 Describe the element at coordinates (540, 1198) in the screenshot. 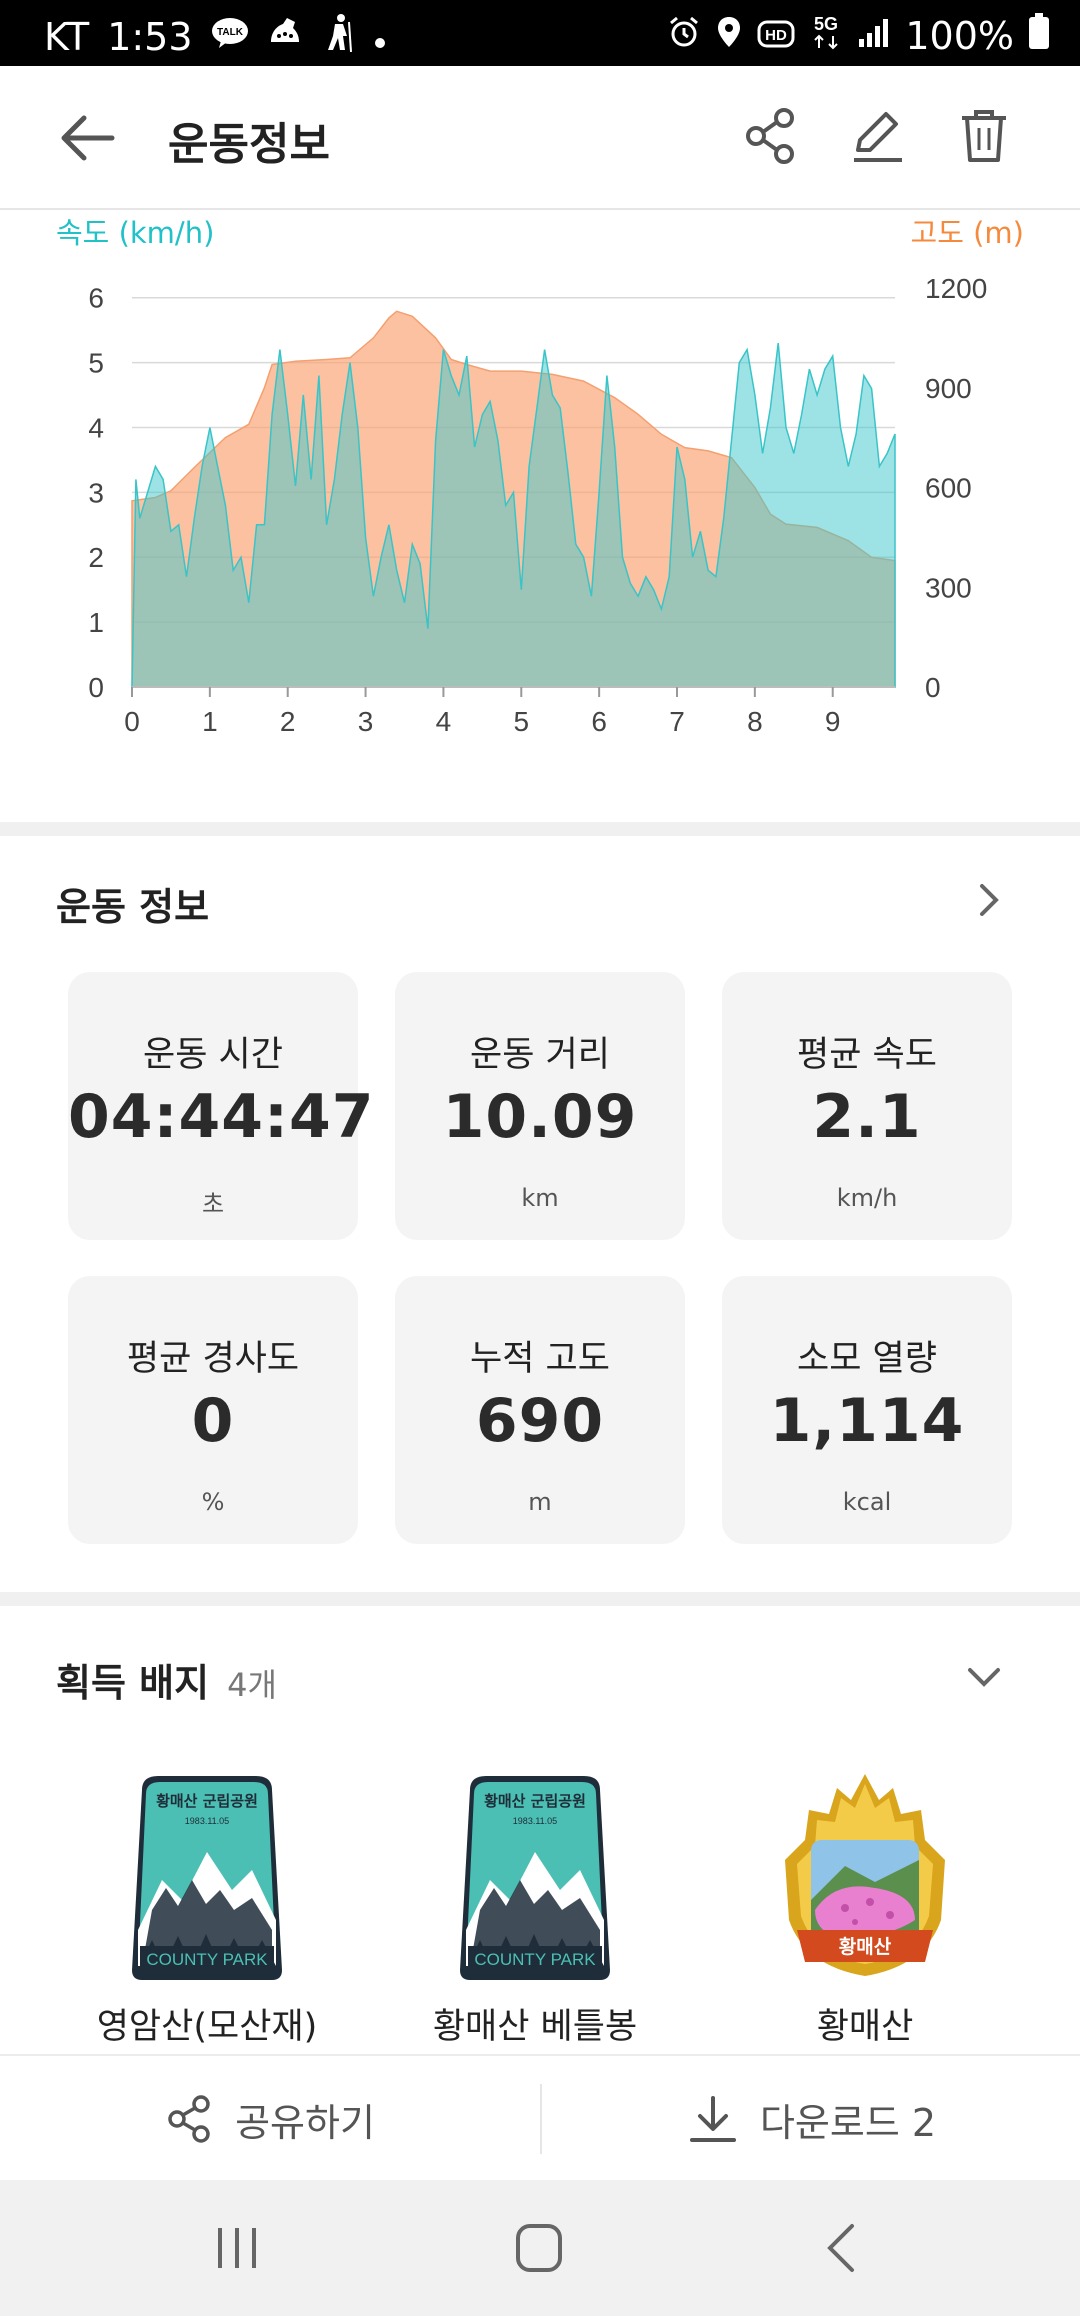

I see `stat-unit: km` at that location.